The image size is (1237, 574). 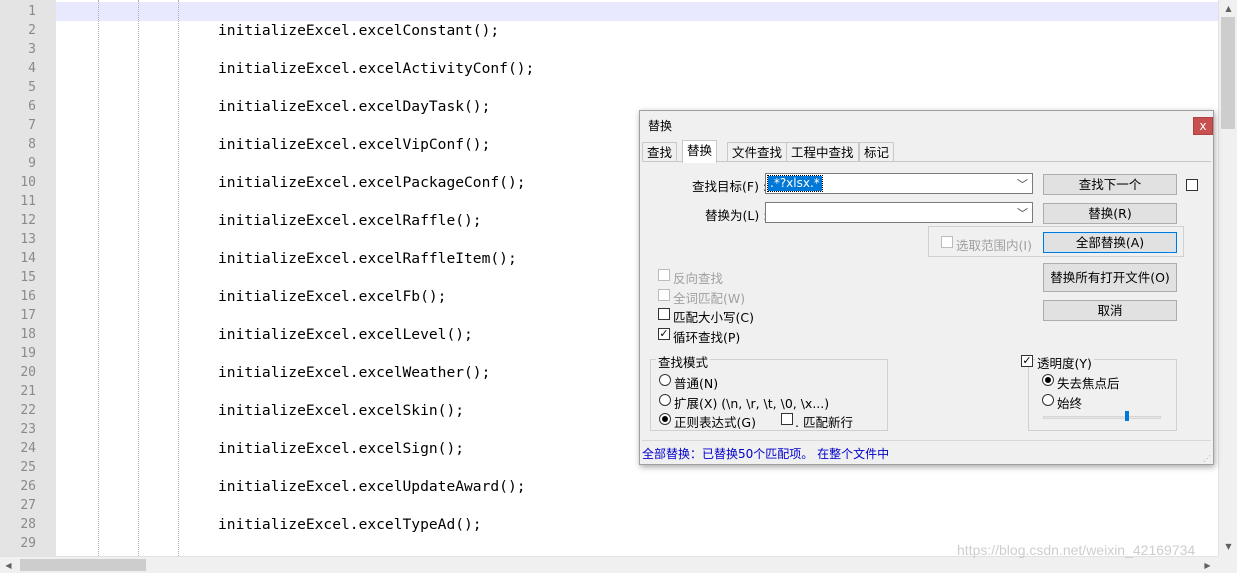 I want to click on tab-find-in-files: 文件查找, so click(x=757, y=152).